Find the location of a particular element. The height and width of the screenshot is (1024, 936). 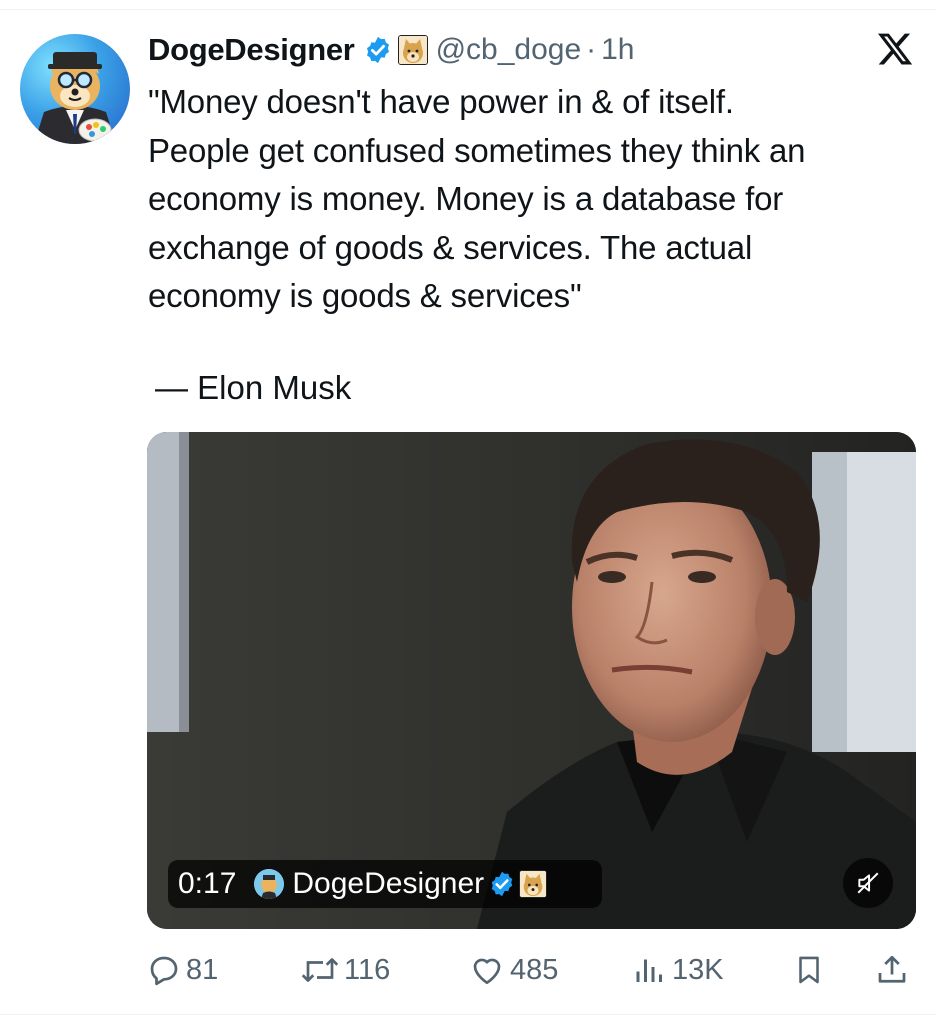

bookmark-button is located at coordinates (809, 970).